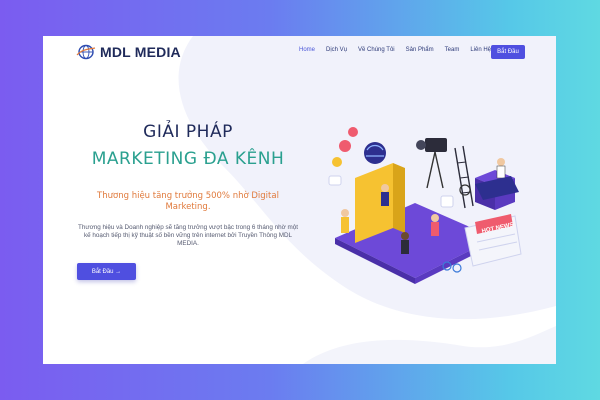  I want to click on hero-title-line2: MARKETING ĐA KÊNH, so click(188, 159).